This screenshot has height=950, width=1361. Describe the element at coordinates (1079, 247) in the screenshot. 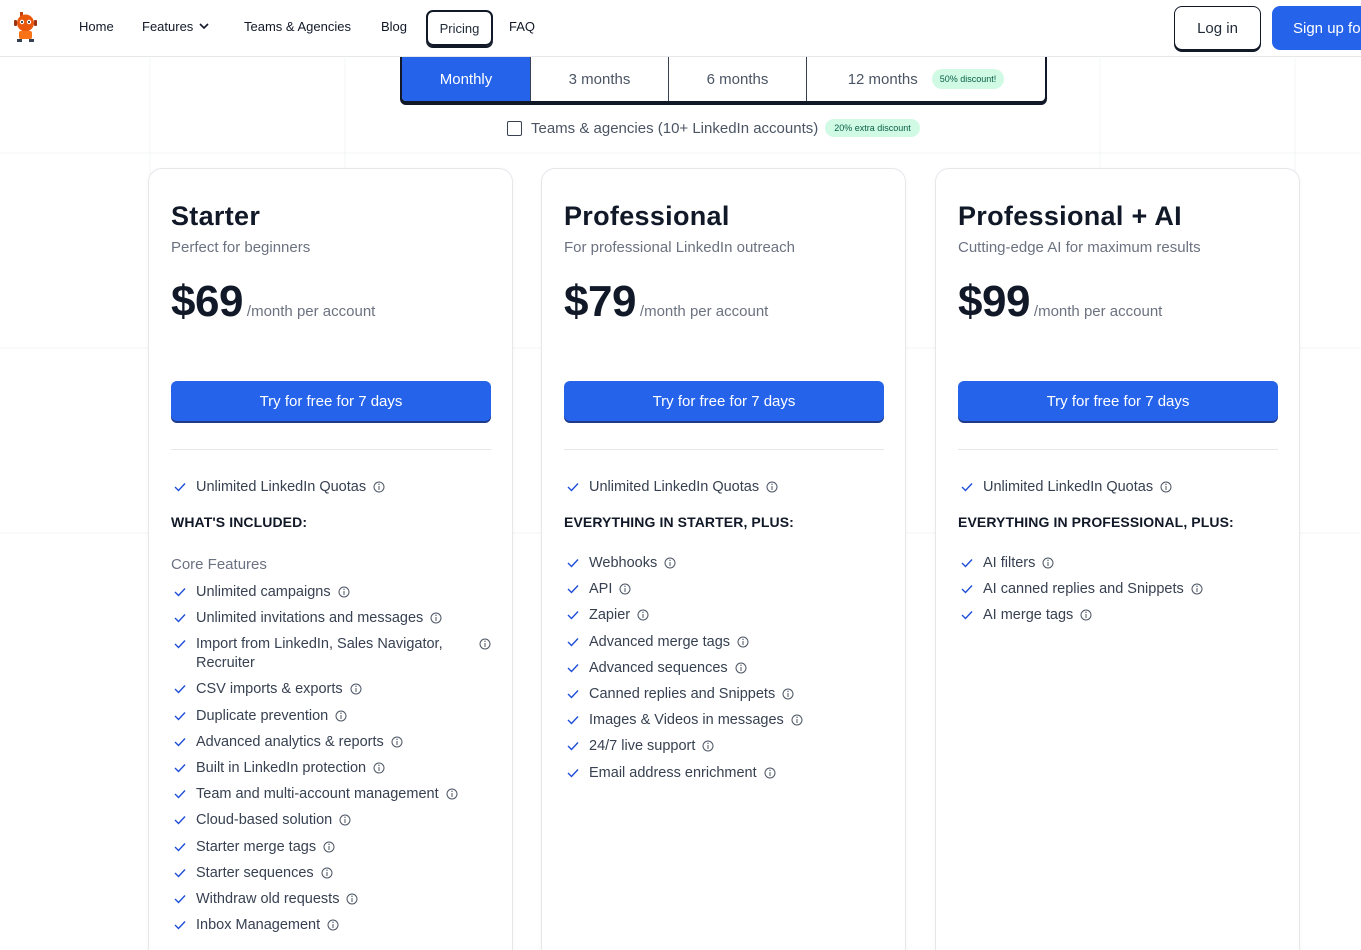

I see `plan-subtitle: Cutting-edge AI for maximum results` at that location.